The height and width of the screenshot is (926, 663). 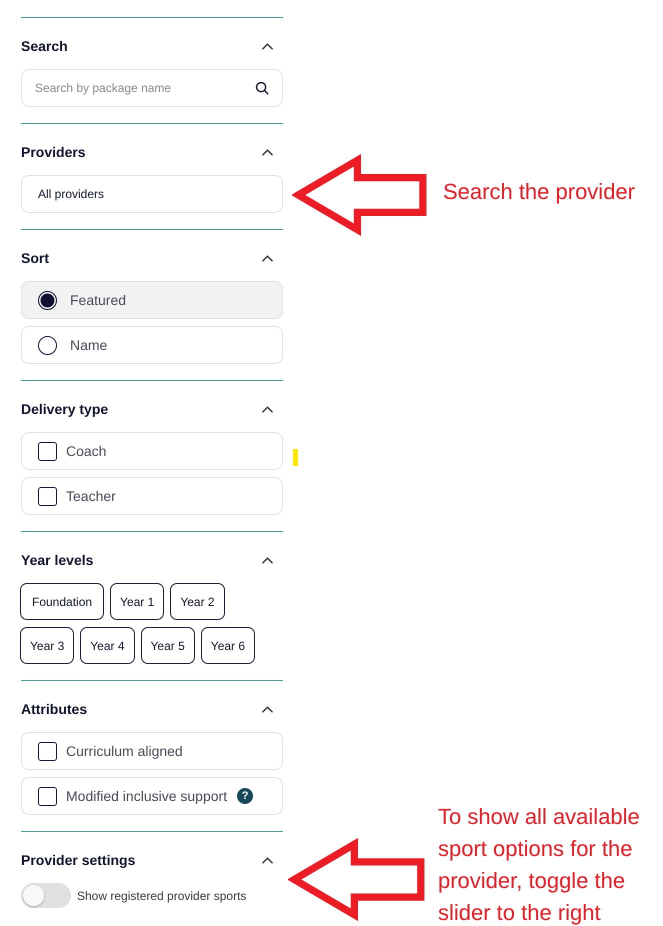 I want to click on section-title: Providers, so click(x=53, y=152).